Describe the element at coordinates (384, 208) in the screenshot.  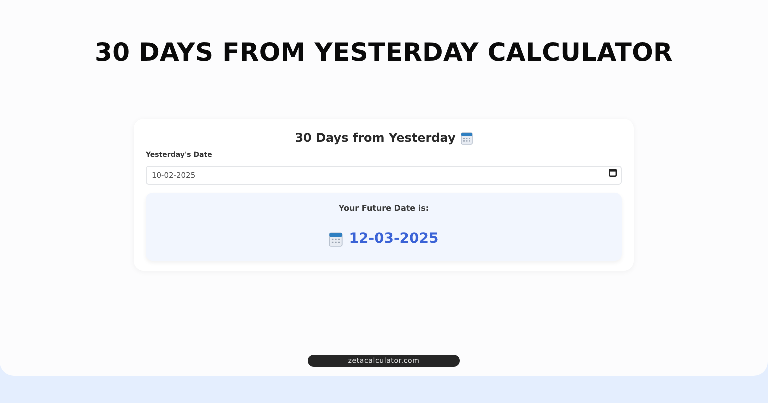
I see `result-label: Your Future Date is:` at that location.